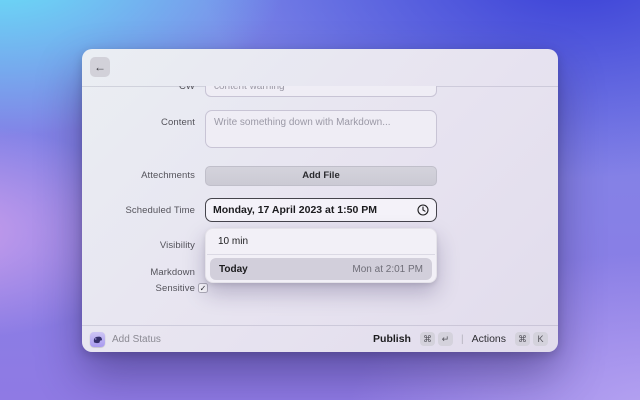 The width and height of the screenshot is (640, 400). I want to click on scheduled-time-input: Monday, 17 April 2023 at 1:50 PM, so click(321, 210).